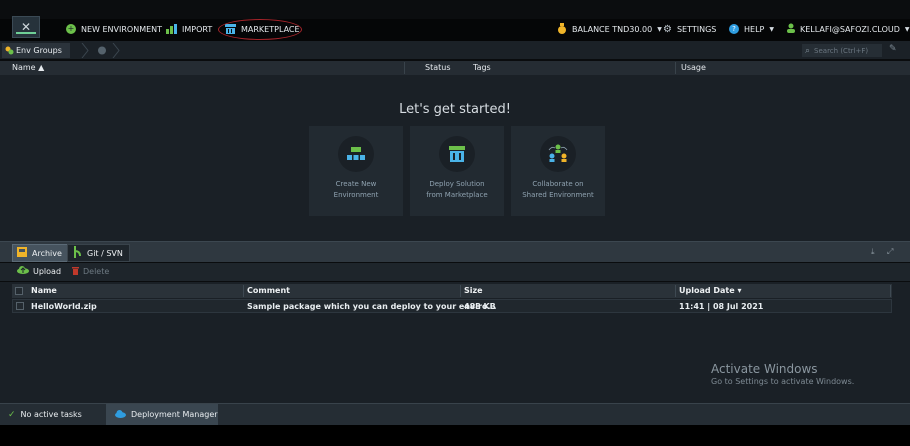 The height and width of the screenshot is (446, 910). I want to click on delete-label: Delete, so click(96, 271).